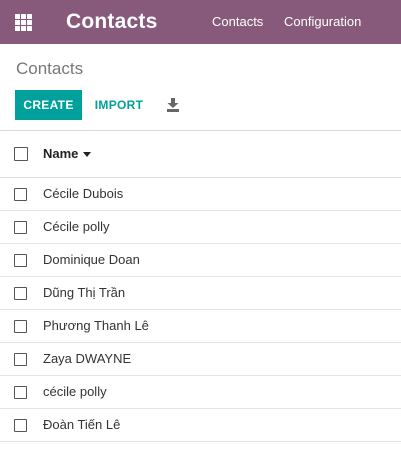 This screenshot has height=471, width=401. What do you see at coordinates (200, 154) in the screenshot?
I see `list-header: Name` at bounding box center [200, 154].